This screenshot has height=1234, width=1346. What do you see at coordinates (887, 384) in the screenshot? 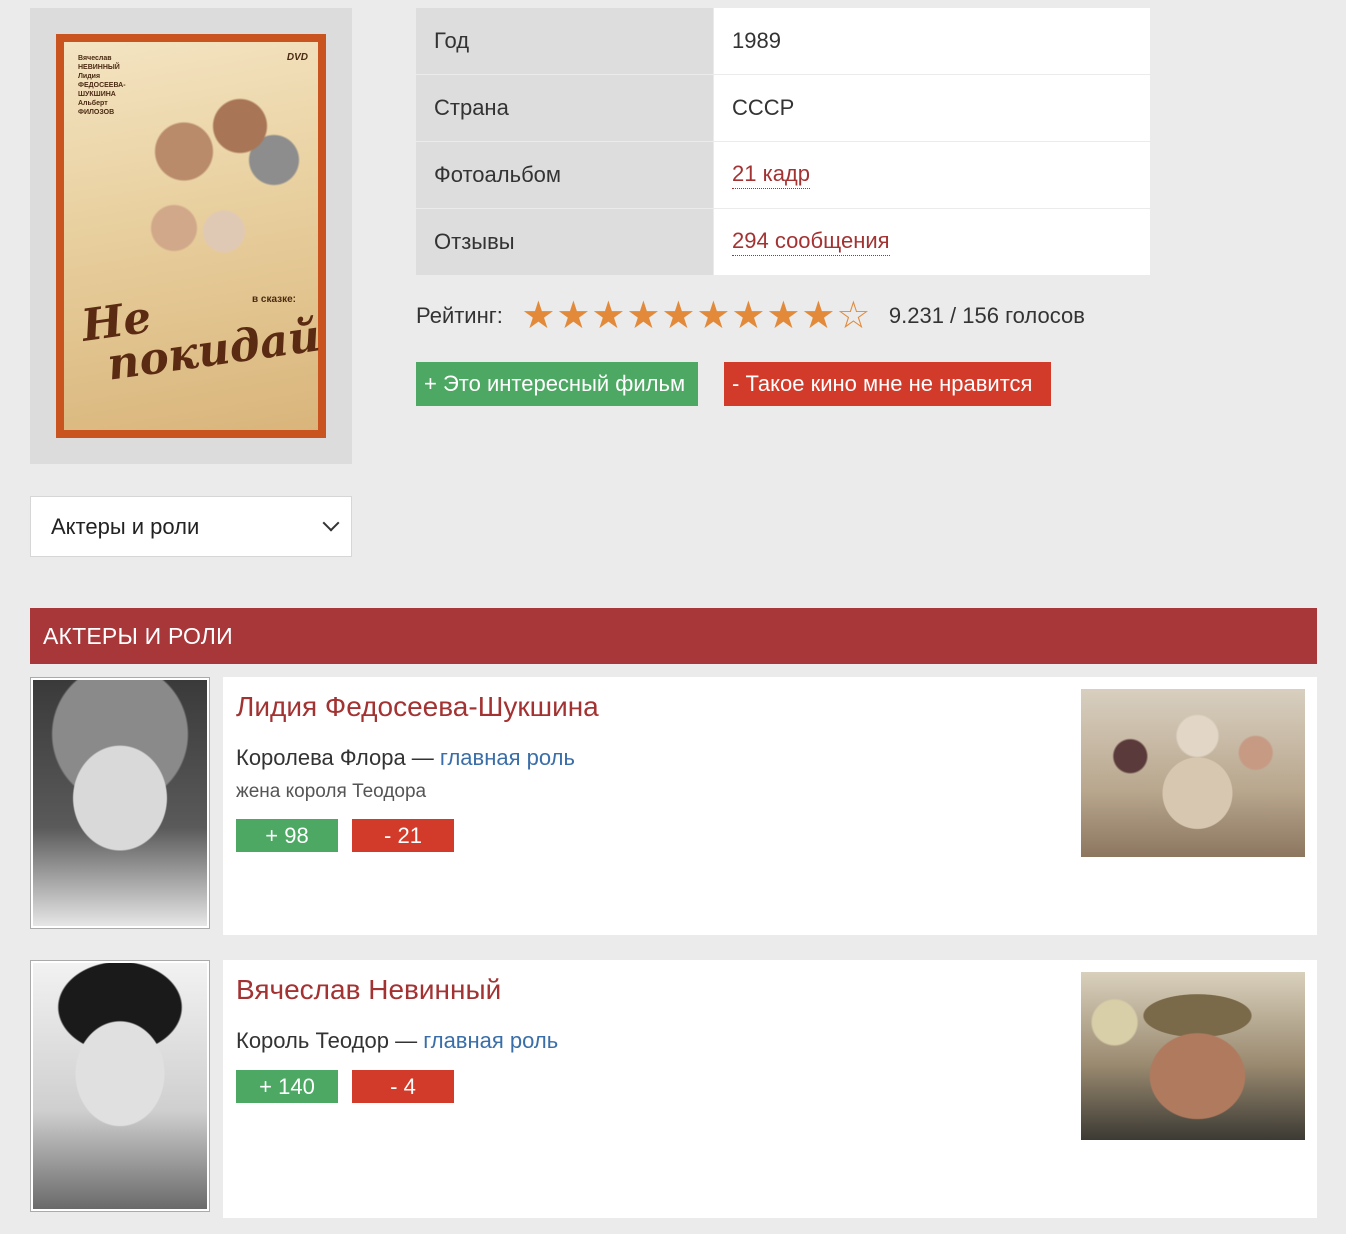
I see `dislike-movie-button: - Такое кино мне не нравится` at bounding box center [887, 384].